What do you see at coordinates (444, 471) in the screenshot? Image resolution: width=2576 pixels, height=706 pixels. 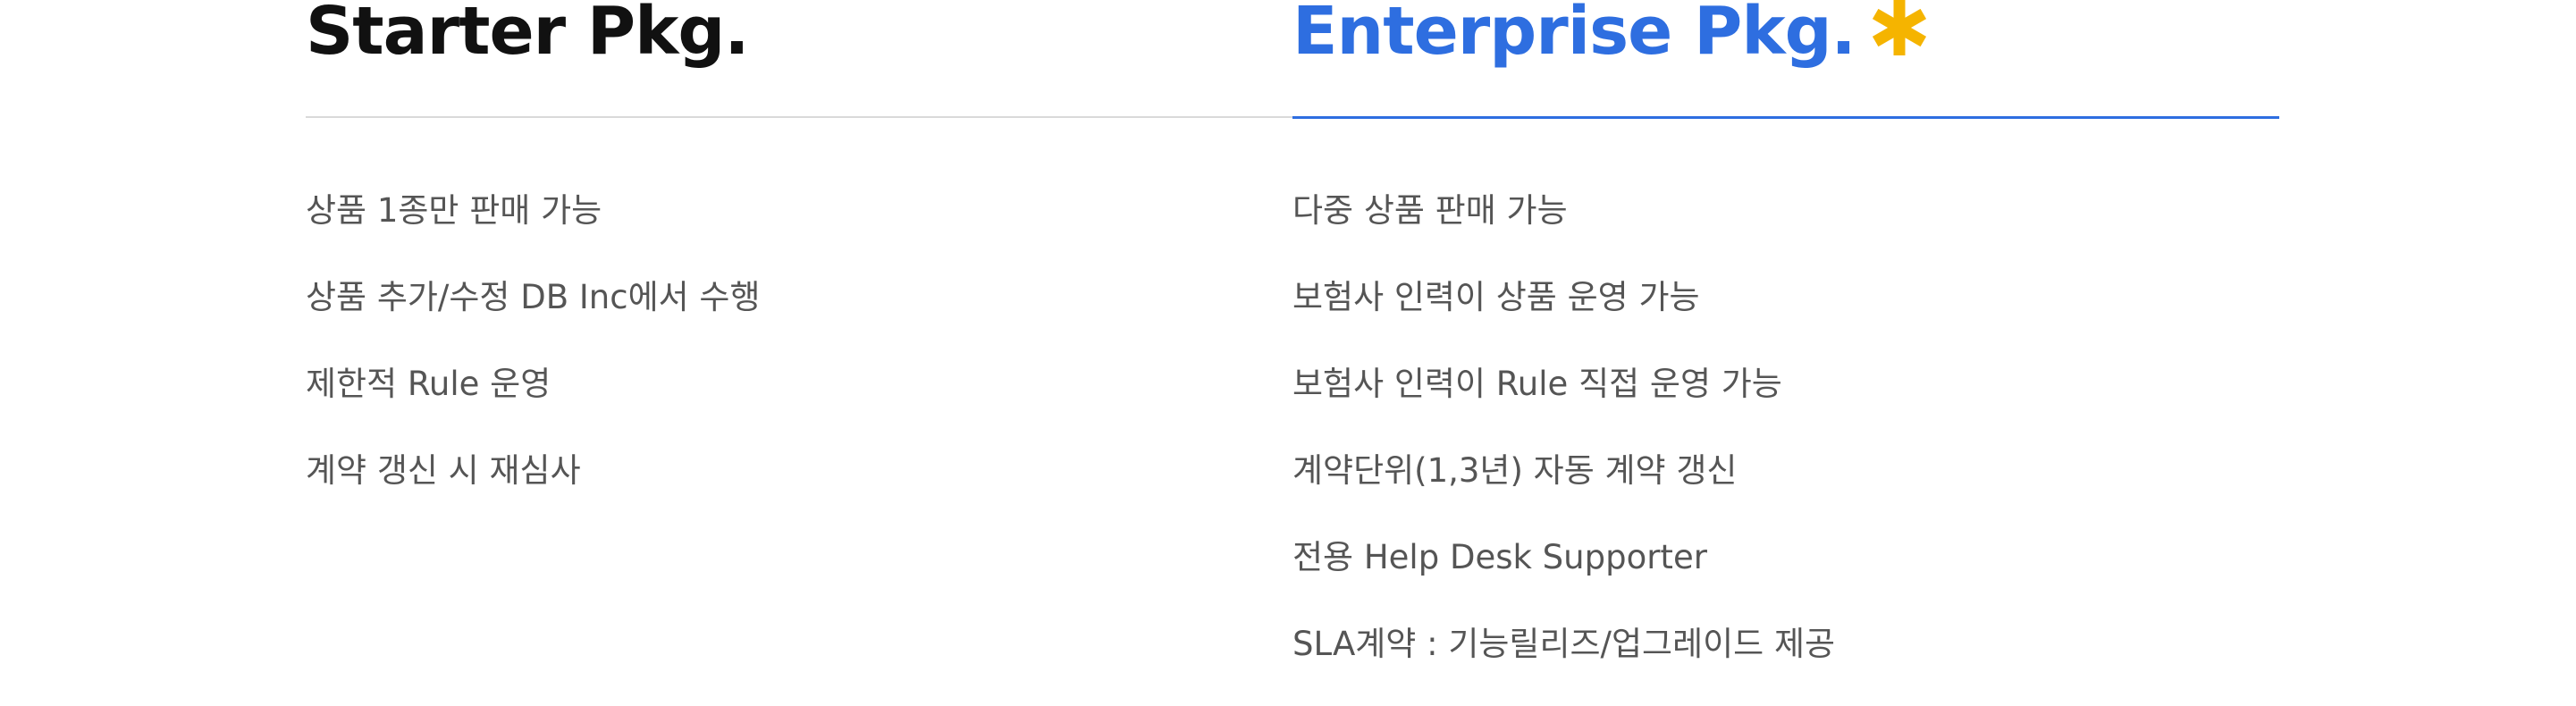 I see `starter-feature-item: 계약 갱신 시 재심사` at bounding box center [444, 471].